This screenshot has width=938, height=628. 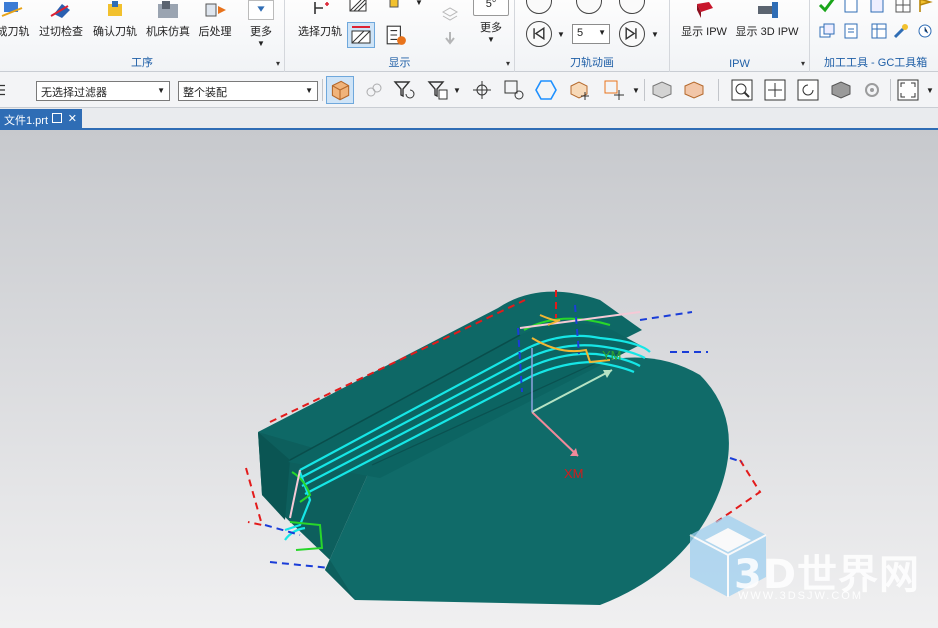 I want to click on document-tab: 文件1.prt ✕, so click(x=41, y=119).